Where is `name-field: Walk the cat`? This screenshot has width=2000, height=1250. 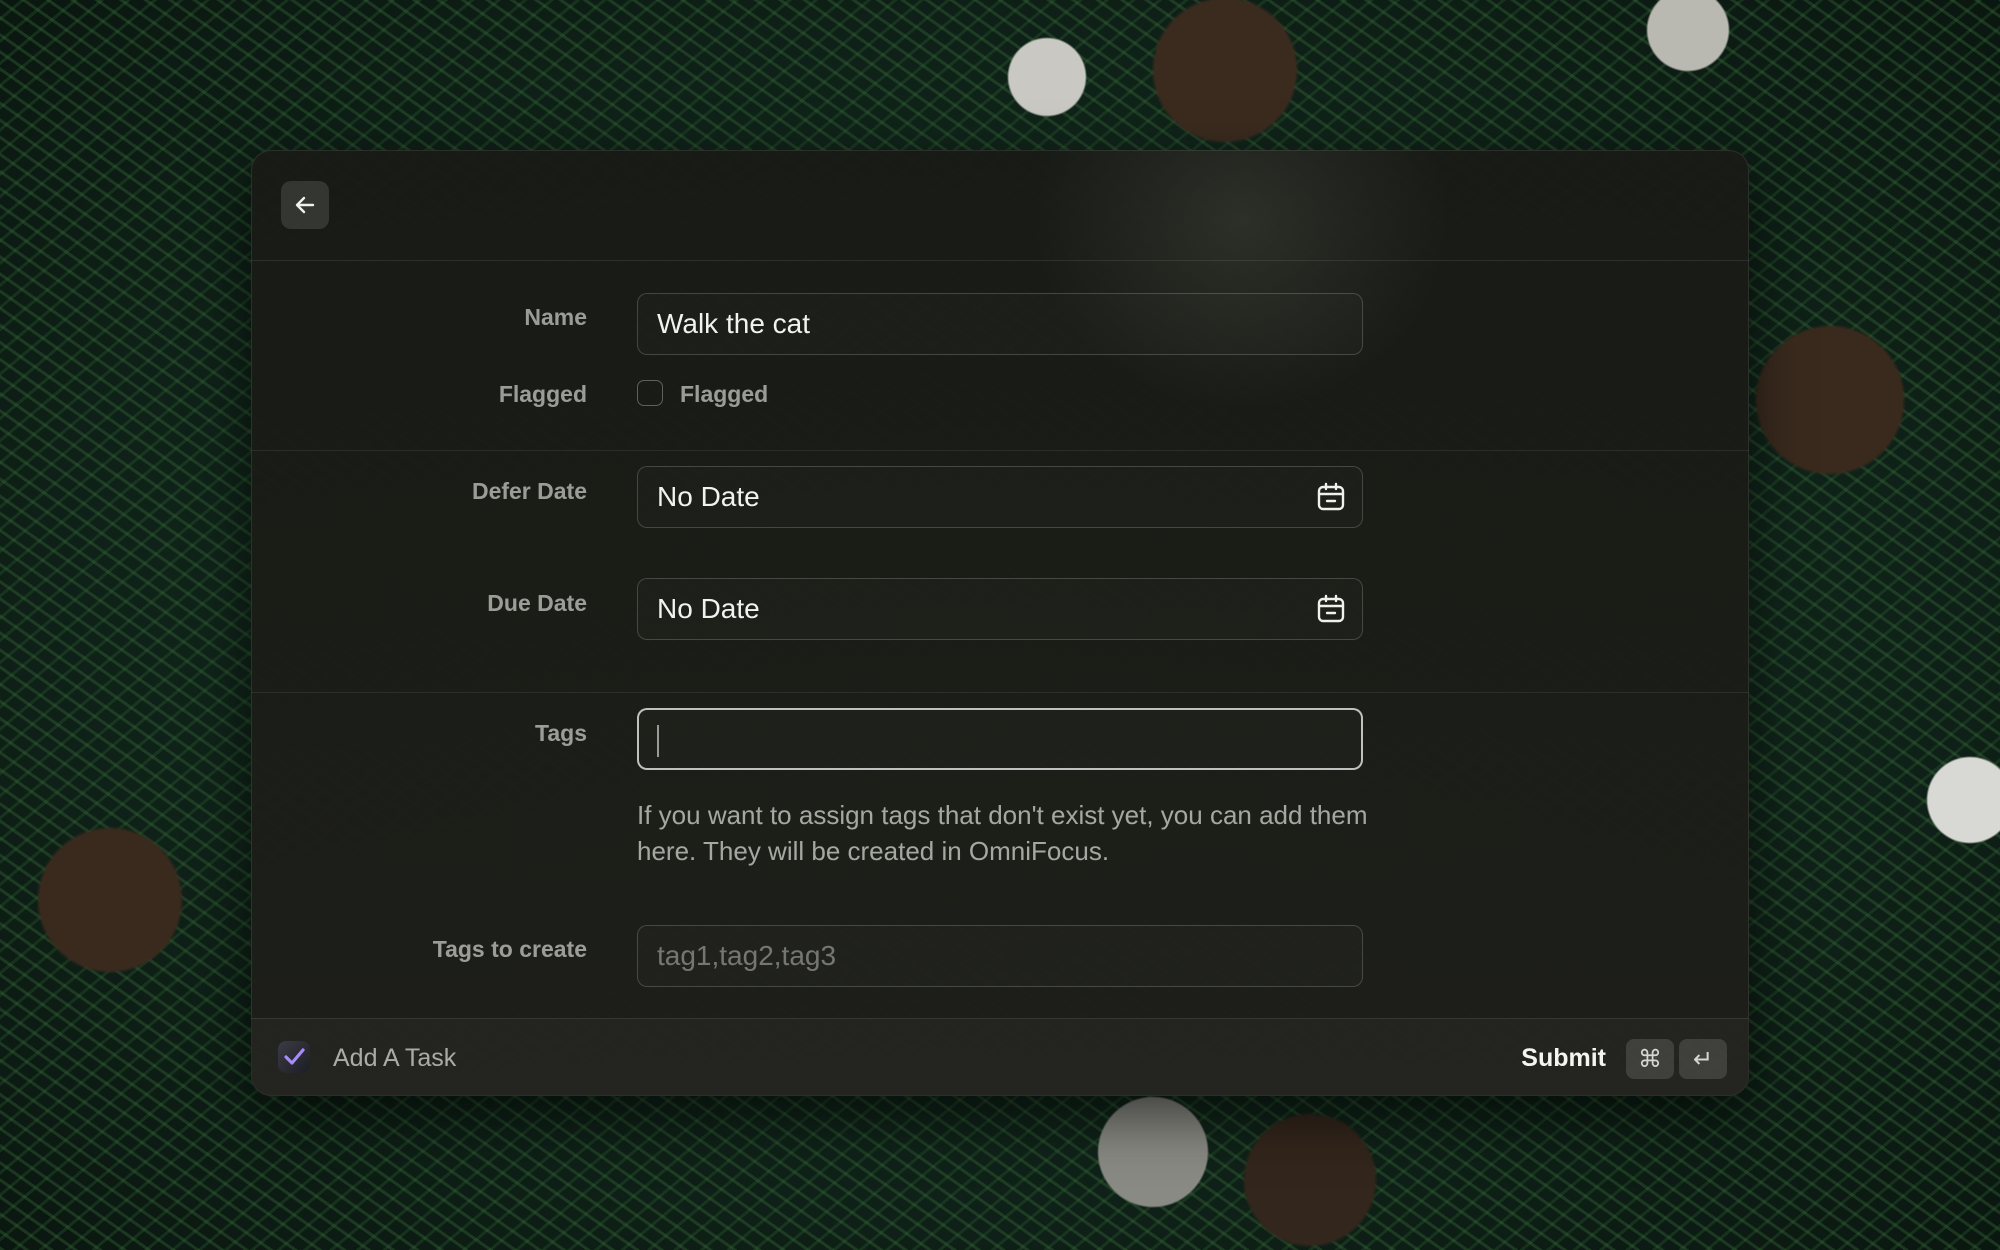
name-field: Walk the cat is located at coordinates (1000, 324).